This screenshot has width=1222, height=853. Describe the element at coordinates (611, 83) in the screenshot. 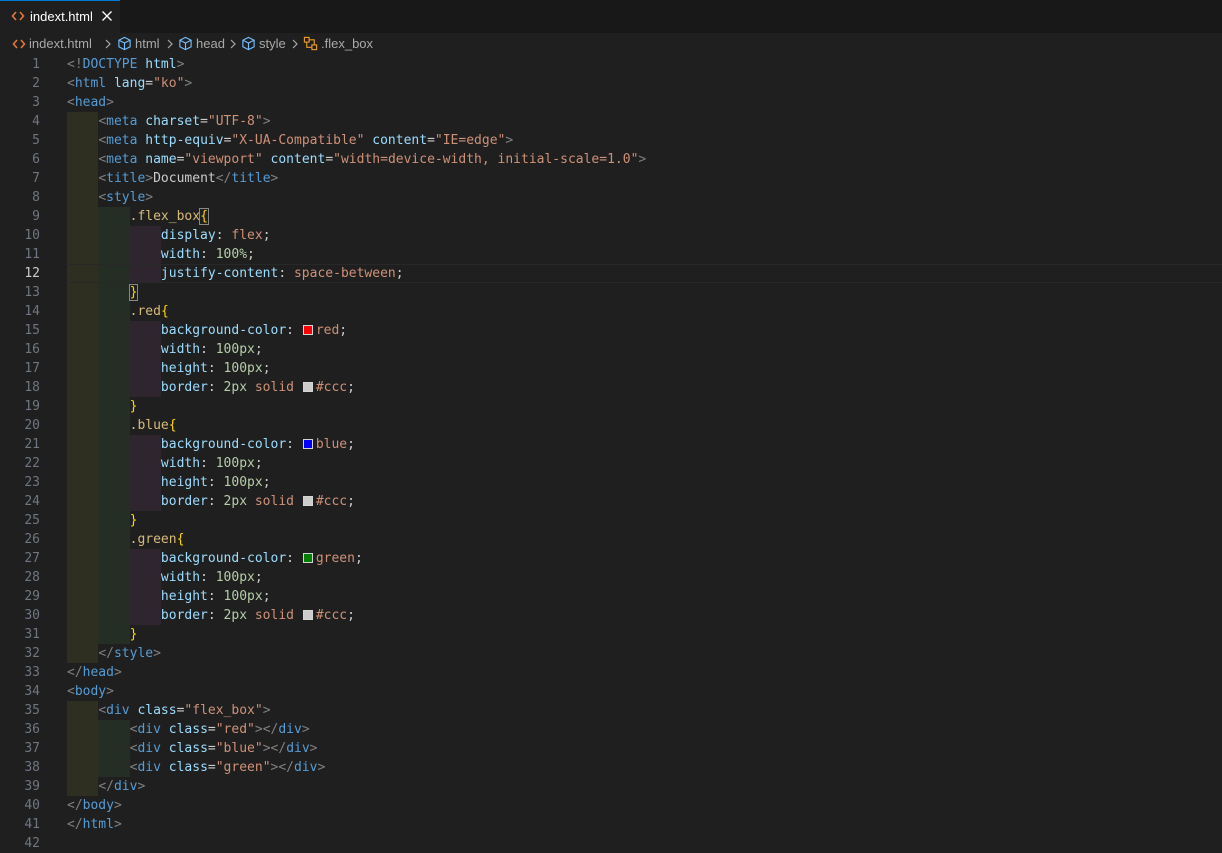

I see `code-line: 2 <html lang="ko">` at that location.